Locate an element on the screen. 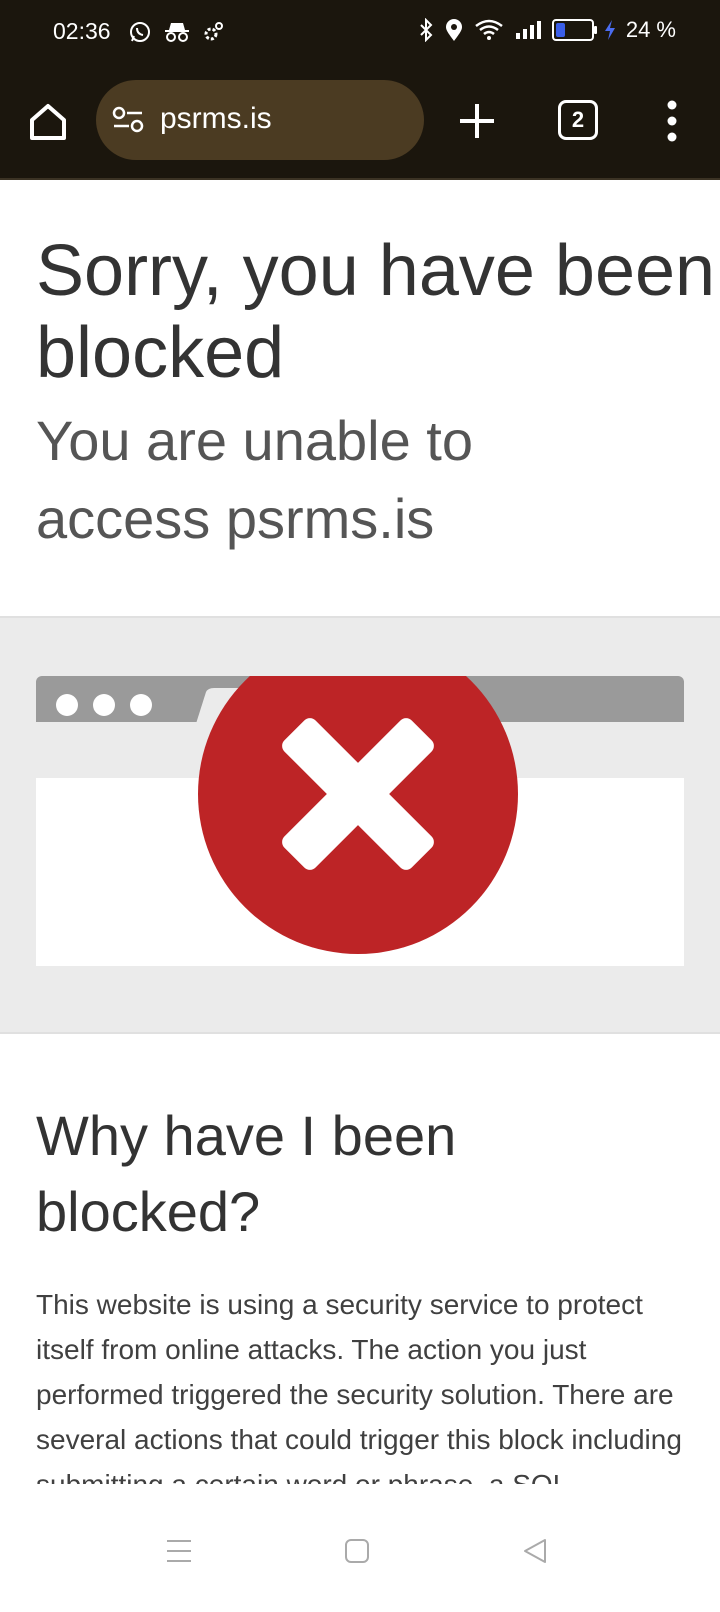 The height and width of the screenshot is (1612, 720). home-nav-icon is located at coordinates (357, 1551).